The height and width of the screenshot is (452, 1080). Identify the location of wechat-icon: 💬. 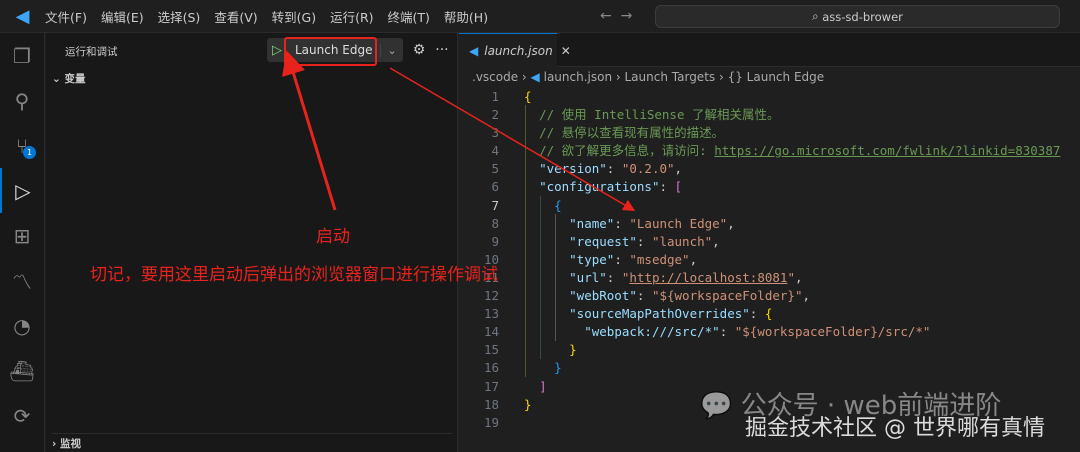
(716, 406).